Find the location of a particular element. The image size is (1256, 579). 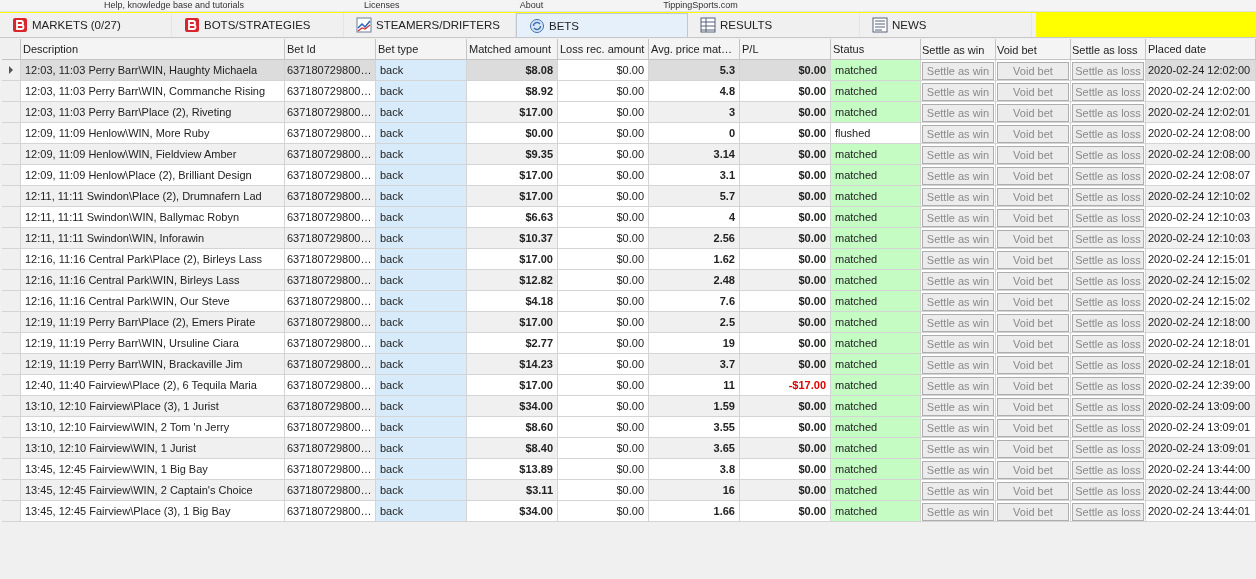

table-cell: $8.40 is located at coordinates (512, 448).